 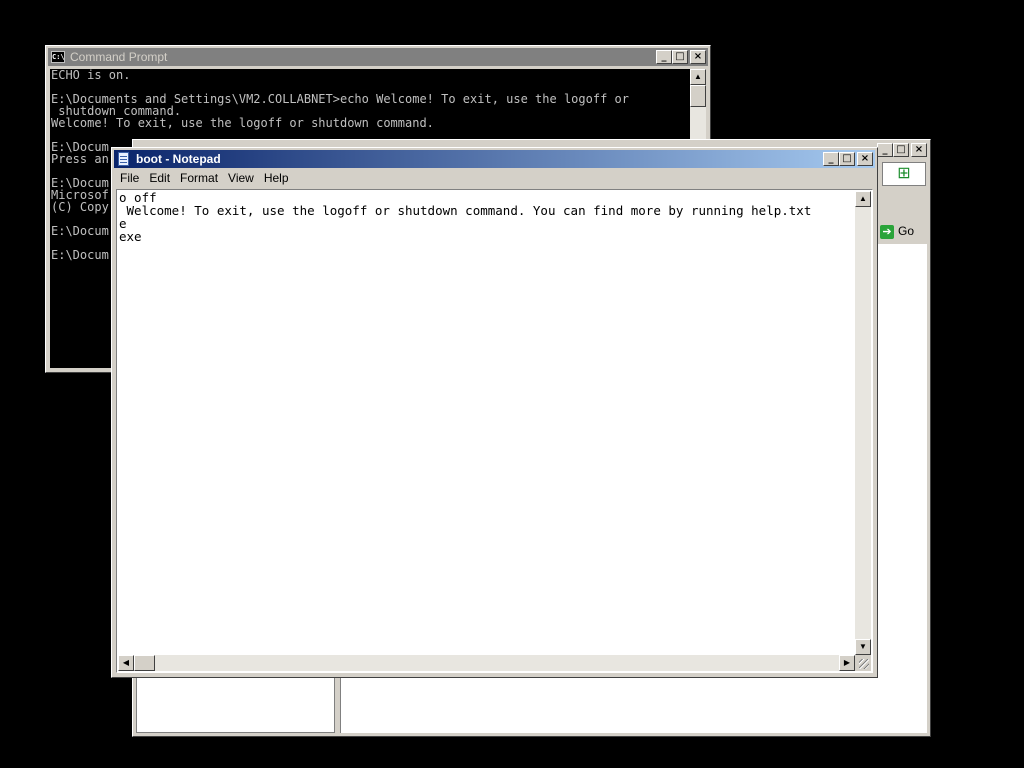 I want to click on menu-edit: Edit, so click(x=159, y=178).